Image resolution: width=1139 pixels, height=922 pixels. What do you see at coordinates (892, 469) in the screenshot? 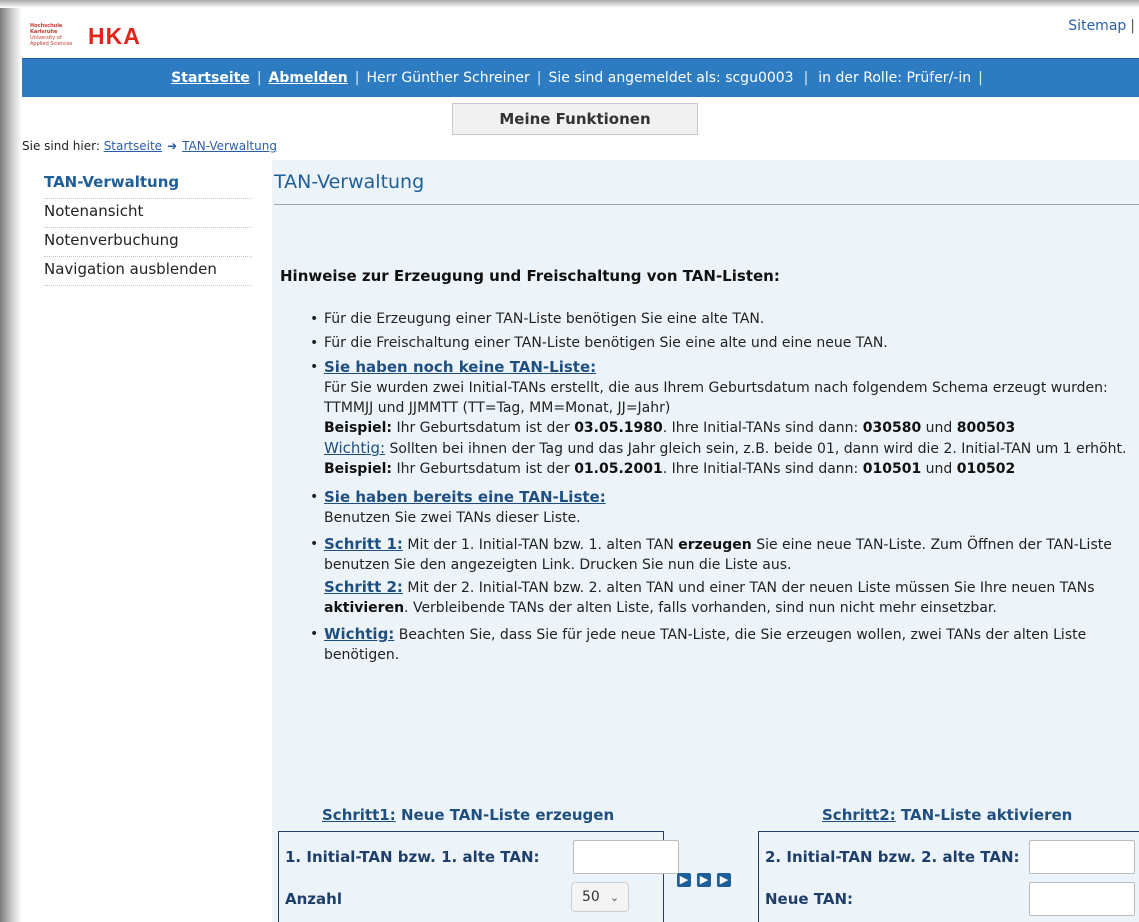
I see `example-tan: 010501` at bounding box center [892, 469].